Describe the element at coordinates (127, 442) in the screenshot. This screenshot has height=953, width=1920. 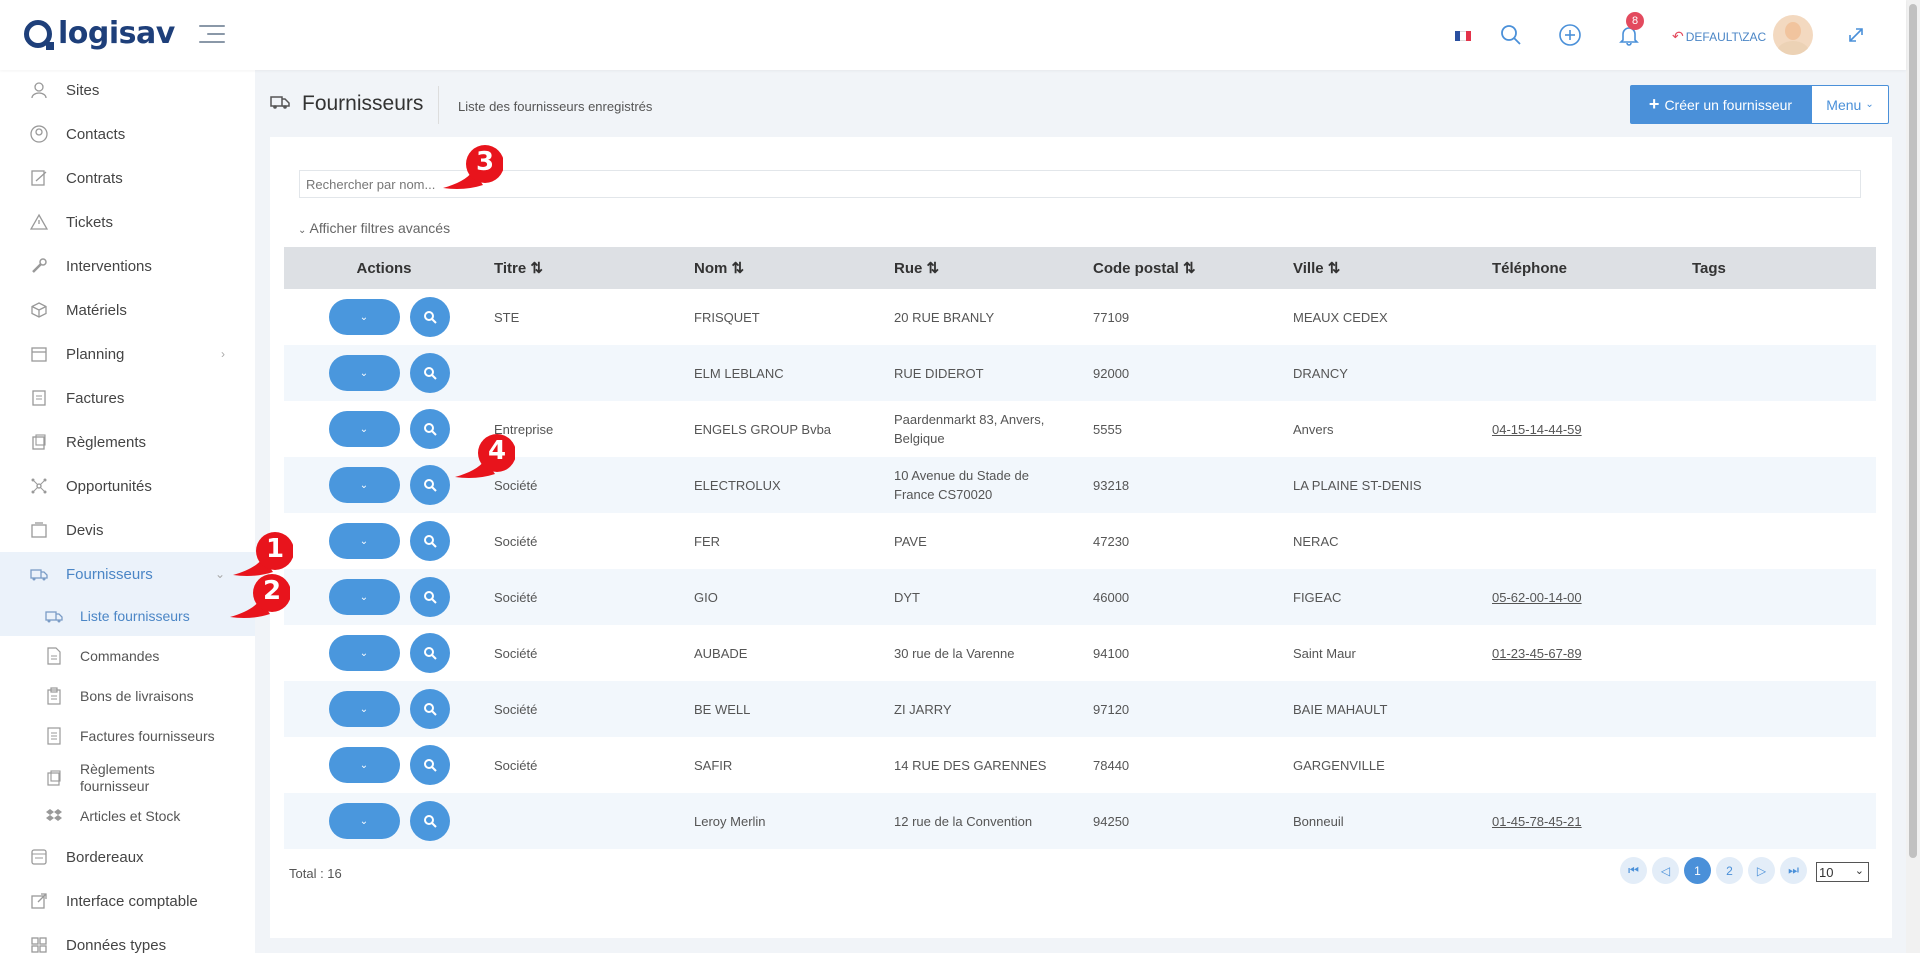
I see `sidebar-item-reglements: Règlements` at that location.